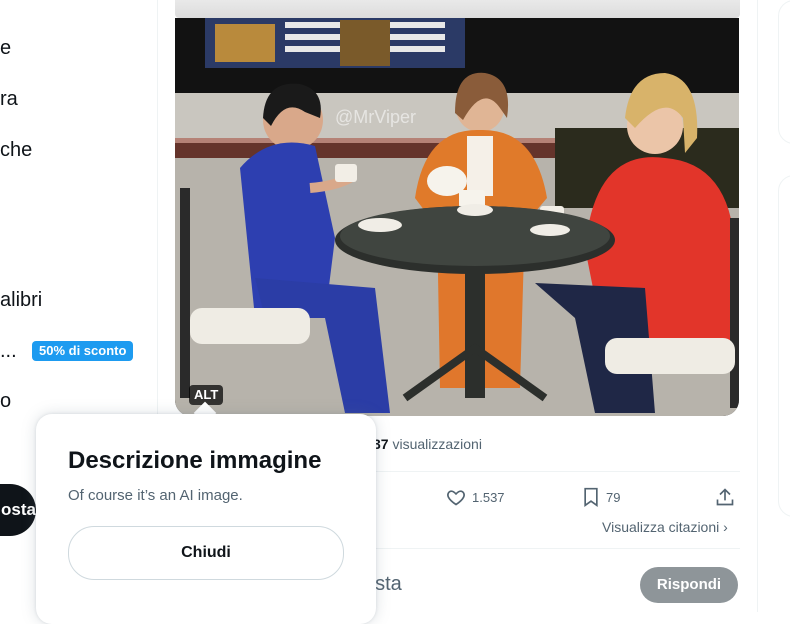 The image size is (790, 624). Describe the element at coordinates (206, 553) in the screenshot. I see `close-button: Chiudi` at that location.